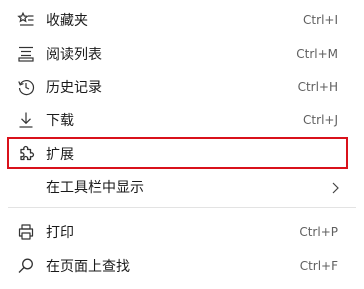 This screenshot has width=364, height=289. Describe the element at coordinates (335, 187) in the screenshot. I see `chevron-right-icon` at that location.